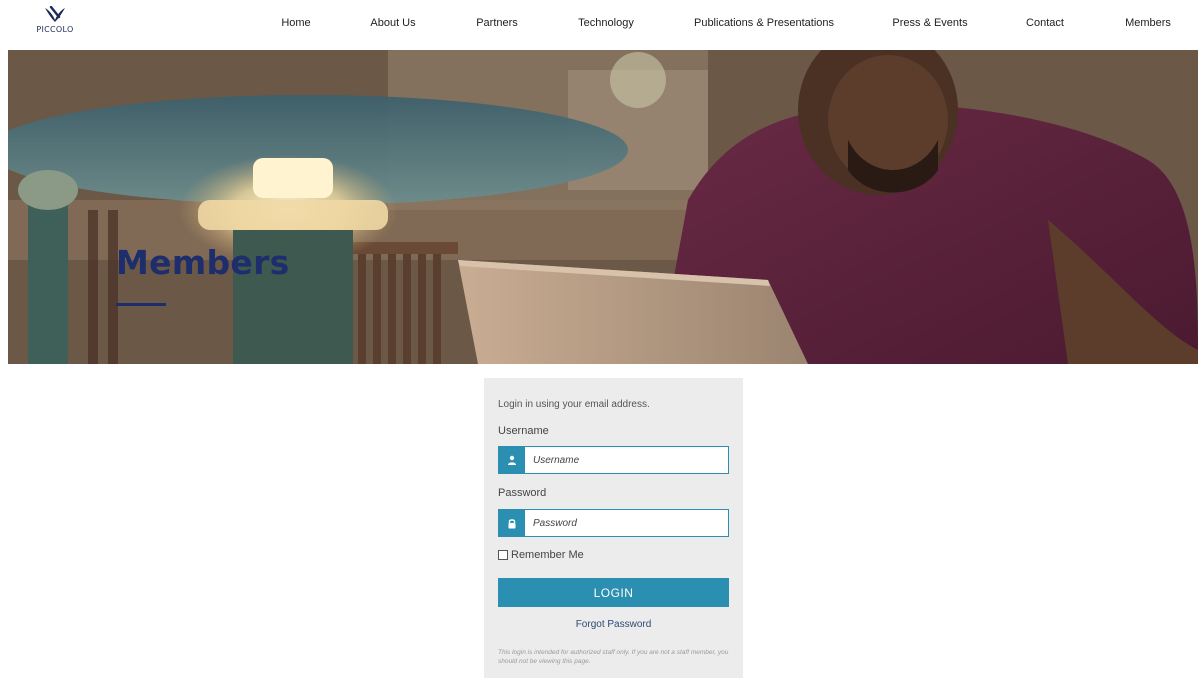 This screenshot has height=678, width=1198. I want to click on user-icon, so click(512, 460).